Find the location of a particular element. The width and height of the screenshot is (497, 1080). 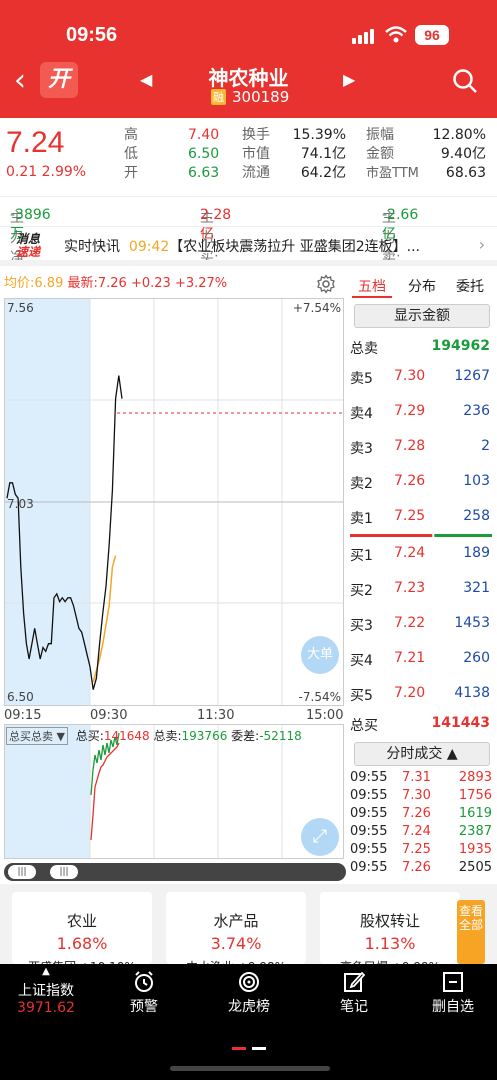

ask-row: 卖5 7.30 1267 is located at coordinates (421, 378).